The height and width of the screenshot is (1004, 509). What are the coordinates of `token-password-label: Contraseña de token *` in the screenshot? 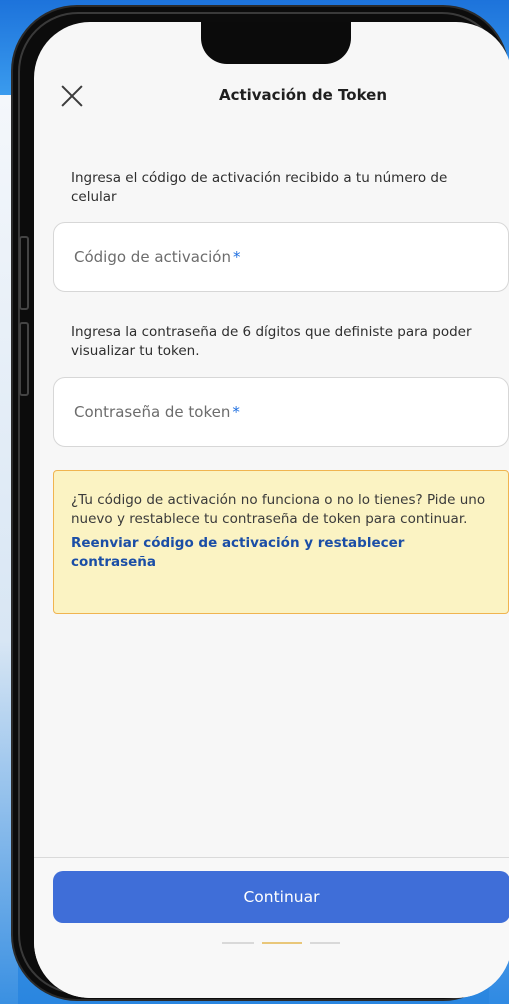 It's located at (157, 412).